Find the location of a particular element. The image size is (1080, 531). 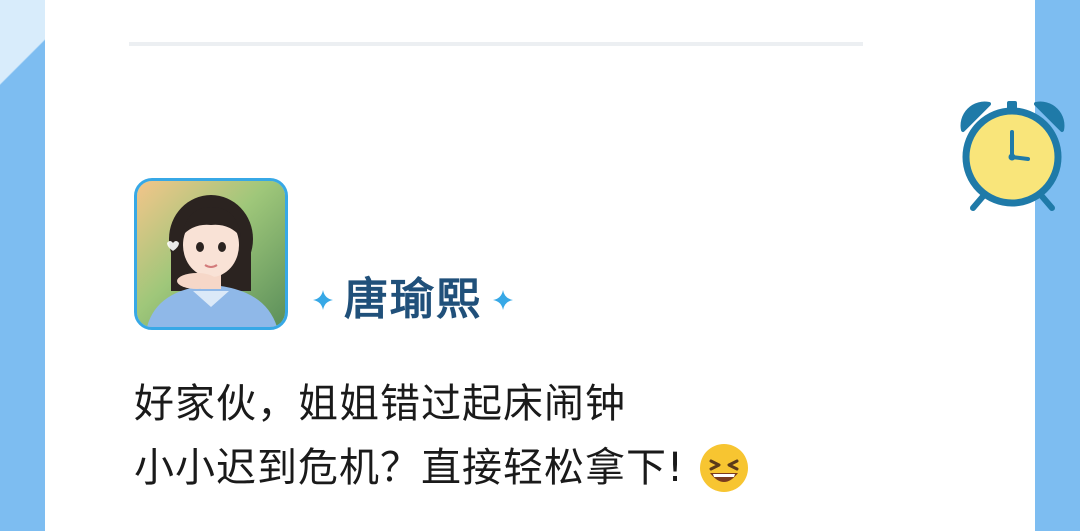

message-line-text: 好家伙，姐姐错过起床闹钟 is located at coordinates (380, 404).